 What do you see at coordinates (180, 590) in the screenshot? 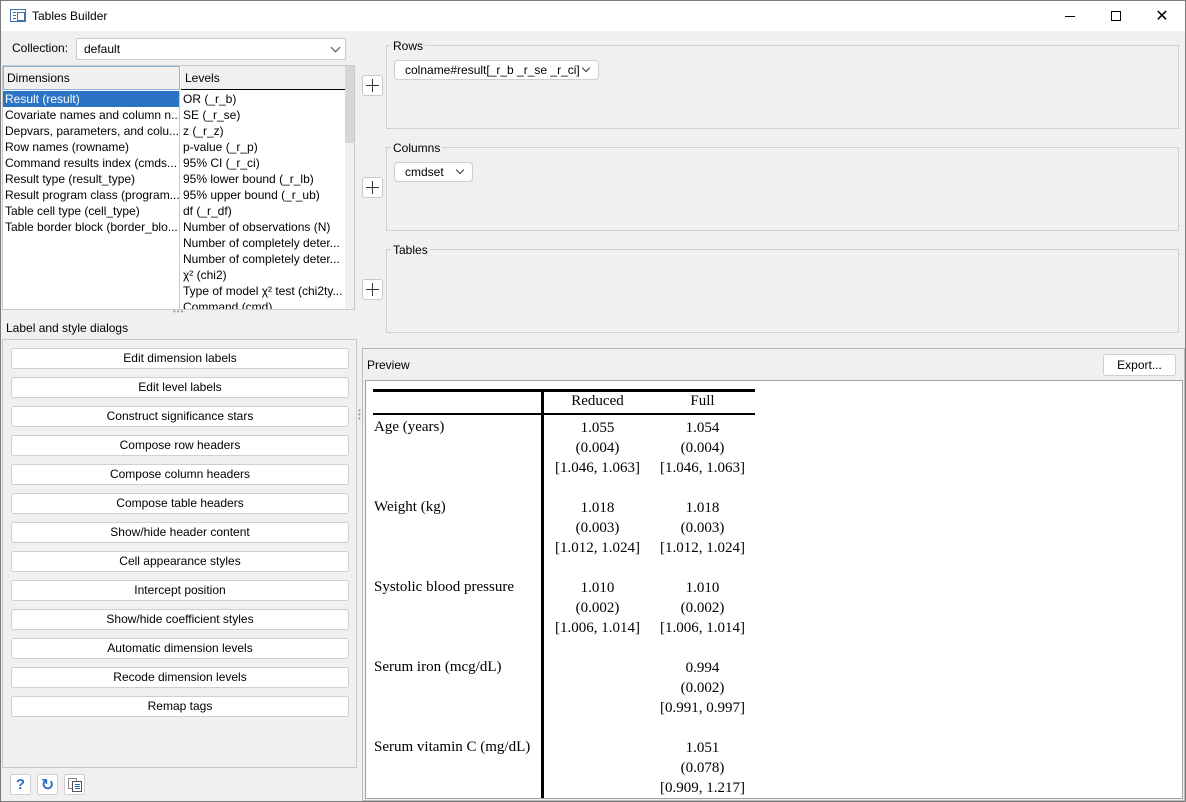
I see `intercept-position-button: Intercept position` at bounding box center [180, 590].